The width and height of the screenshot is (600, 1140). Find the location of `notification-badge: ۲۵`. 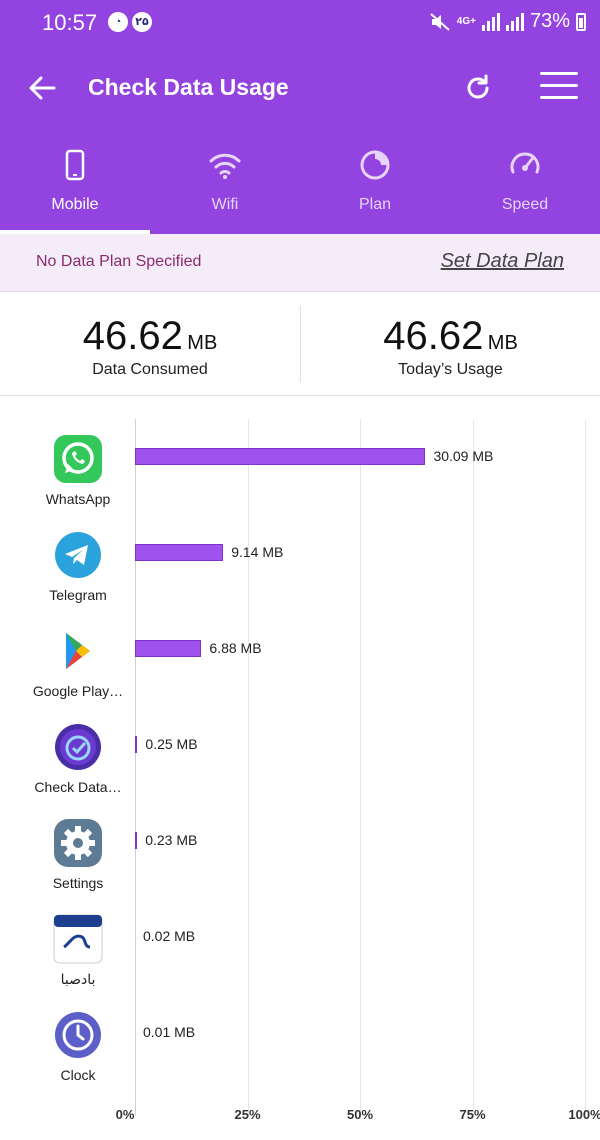

notification-badge: ۲۵ is located at coordinates (142, 22).